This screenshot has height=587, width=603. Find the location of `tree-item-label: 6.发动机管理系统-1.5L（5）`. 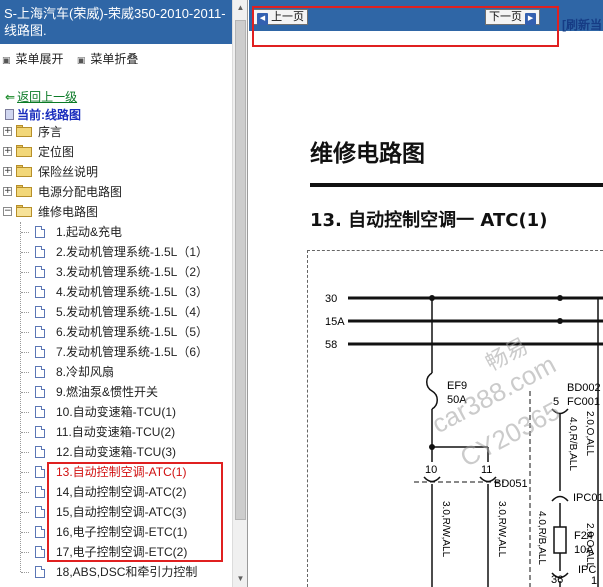

tree-item-label: 6.发动机管理系统-1.5L（5） is located at coordinates (132, 332).